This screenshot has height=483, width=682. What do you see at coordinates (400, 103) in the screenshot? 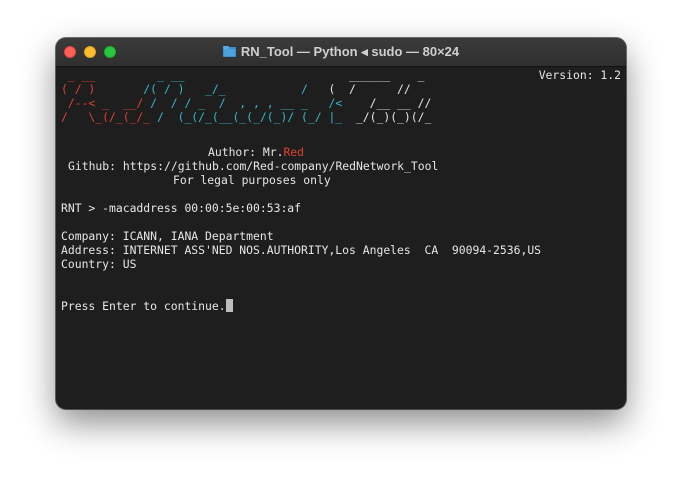
I see `banner-white-3: /__ __ //` at bounding box center [400, 103].